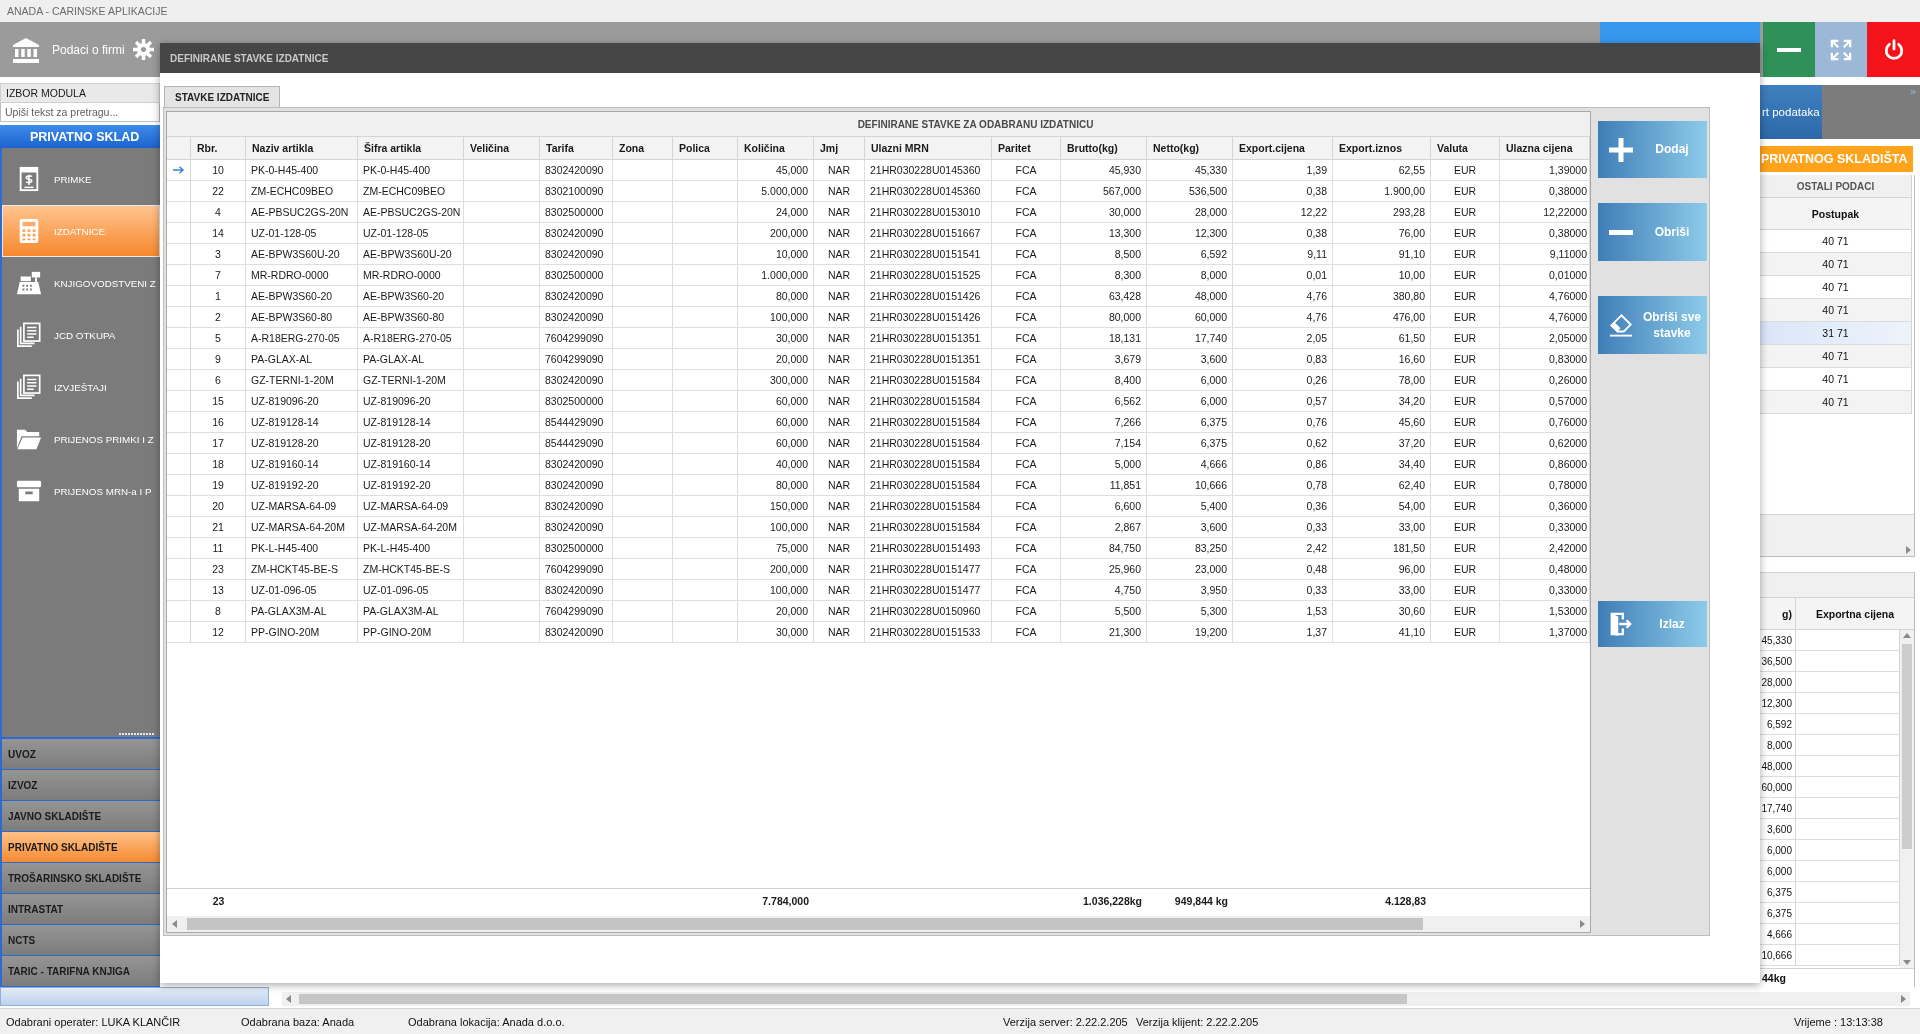 This screenshot has height=1034, width=1920. I want to click on sidebar-item: IZVJEŠTAJI, so click(81, 387).